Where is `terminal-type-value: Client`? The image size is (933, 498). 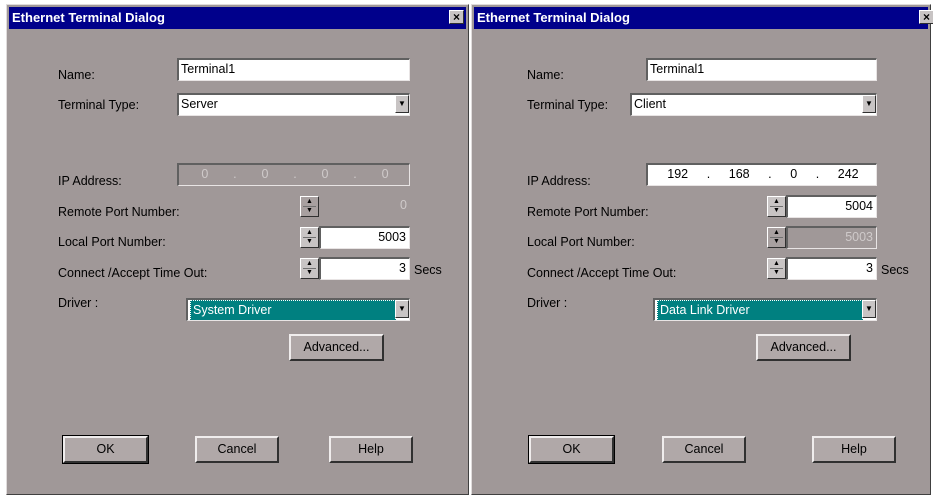
terminal-type-value: Client is located at coordinates (650, 104).